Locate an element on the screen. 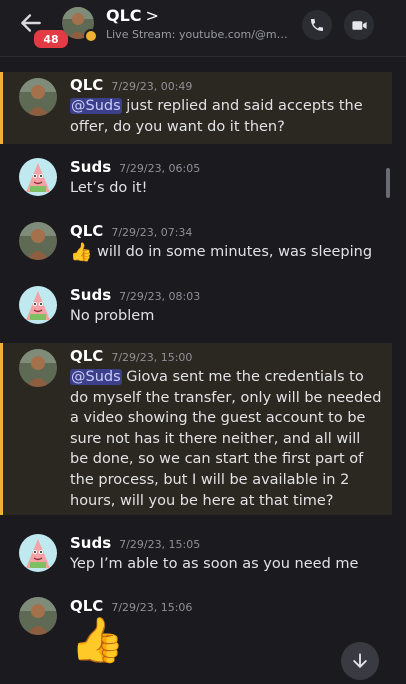 The image size is (406, 684). channel-name: QLC is located at coordinates (124, 15).